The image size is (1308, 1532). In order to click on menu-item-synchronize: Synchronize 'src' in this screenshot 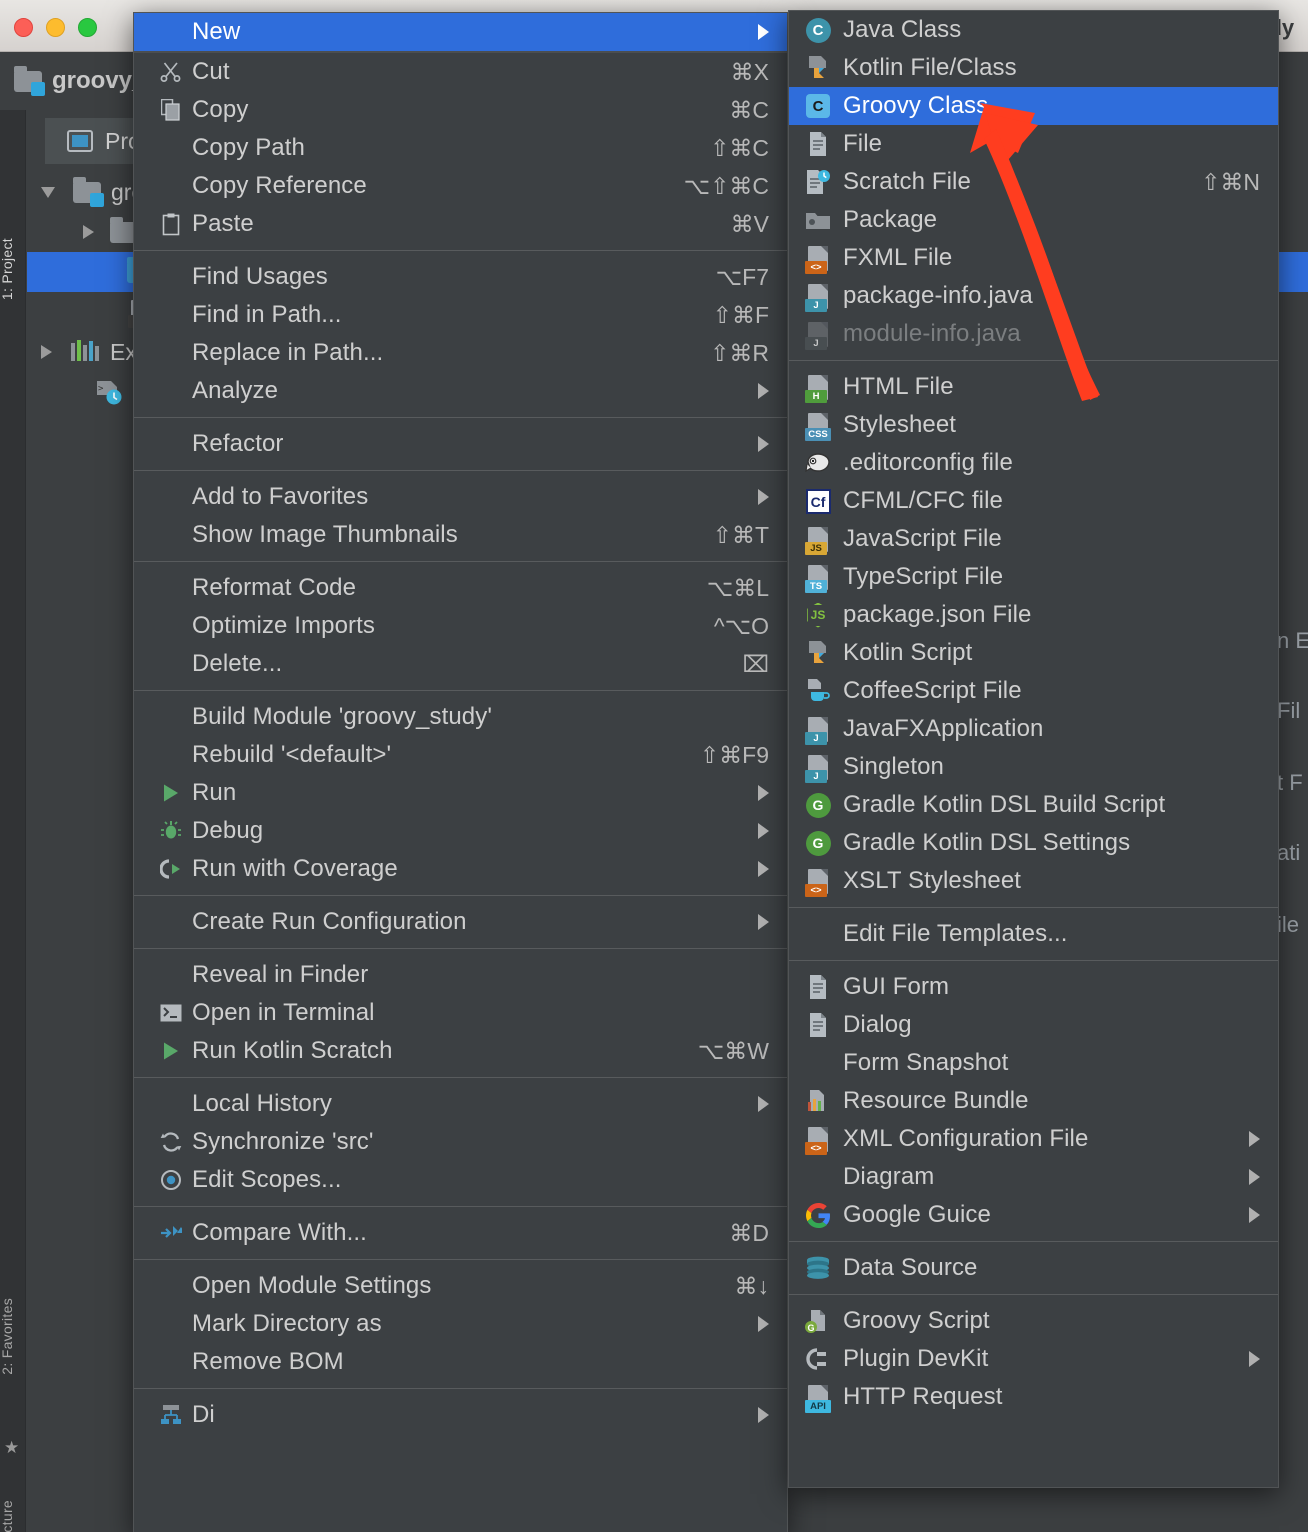, I will do `click(460, 1142)`.